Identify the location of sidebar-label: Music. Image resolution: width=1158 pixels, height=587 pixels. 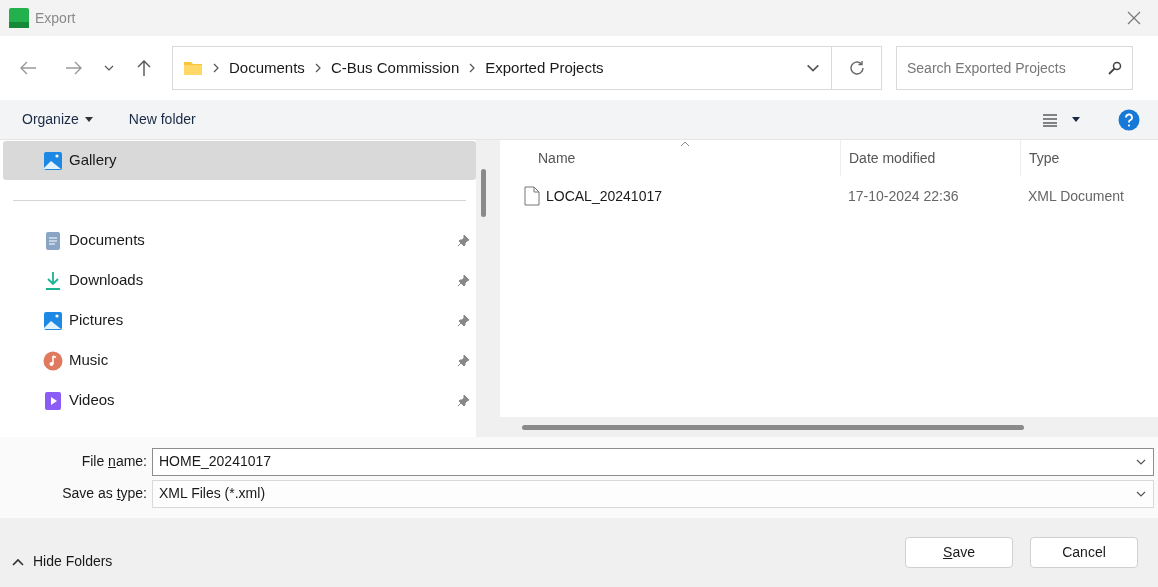
(89, 360).